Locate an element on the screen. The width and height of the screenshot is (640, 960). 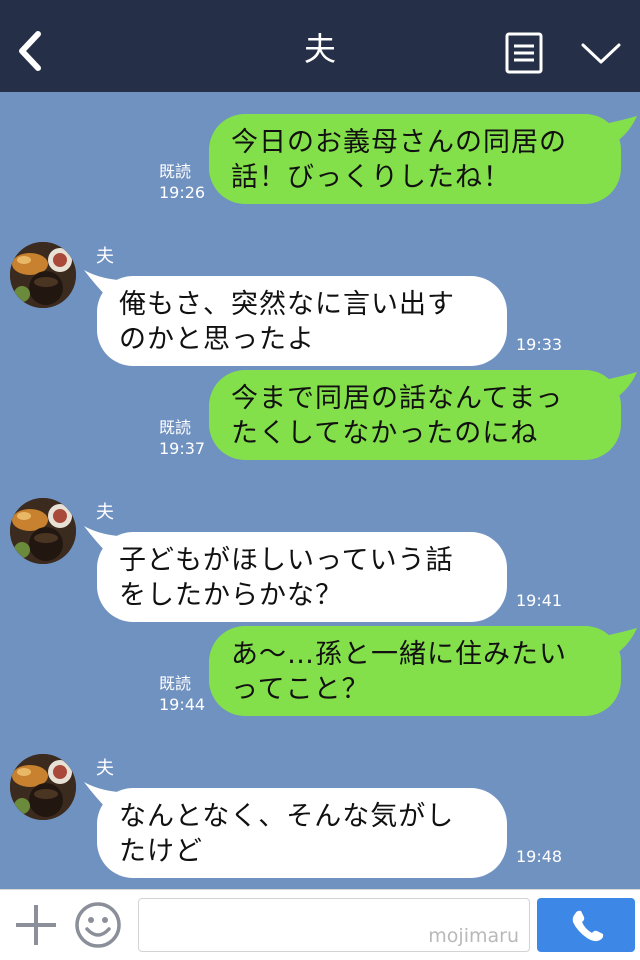
chat-header: 夫 is located at coordinates (320, 46).